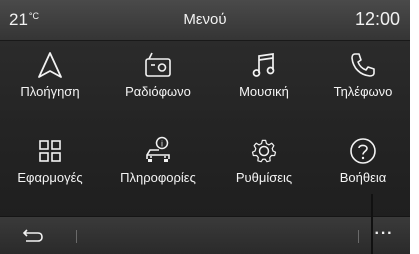 Image resolution: width=419 pixels, height=254 pixels. What do you see at coordinates (377, 19) in the screenshot?
I see `clock: 12:00` at bounding box center [377, 19].